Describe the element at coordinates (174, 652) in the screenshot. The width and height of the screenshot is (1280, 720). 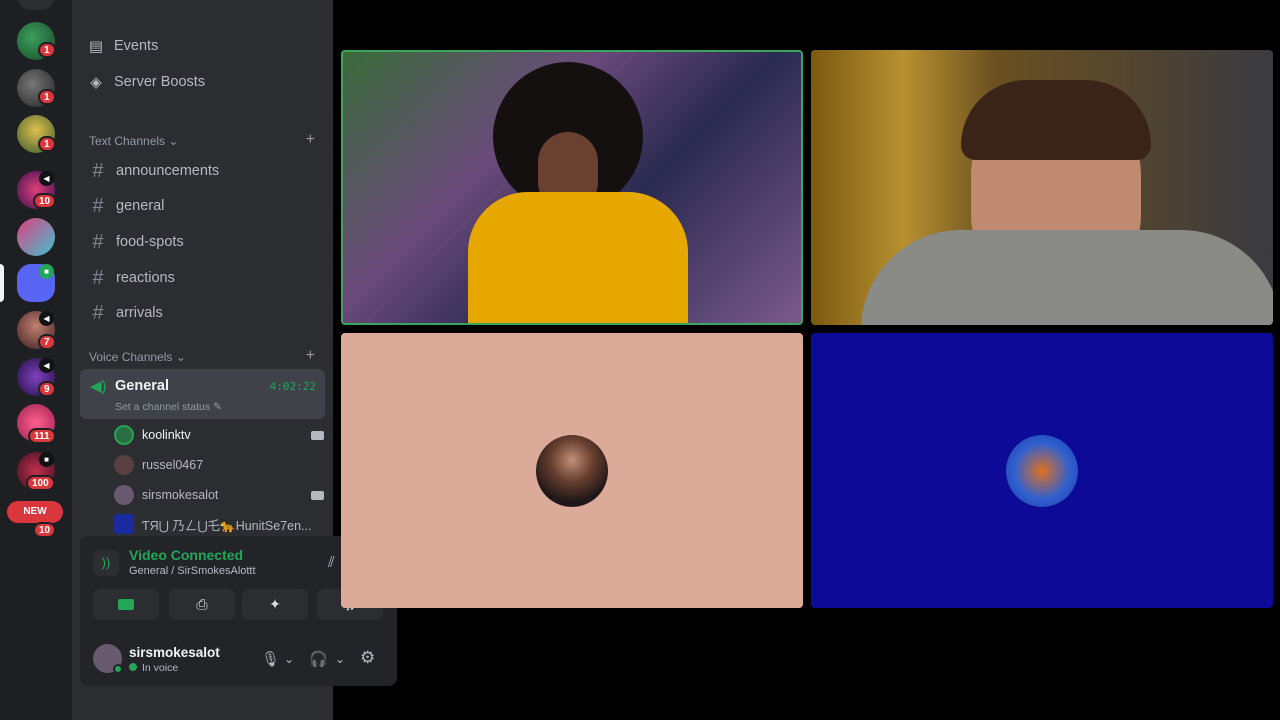
I see `current-username: sirsmokesalot` at that location.